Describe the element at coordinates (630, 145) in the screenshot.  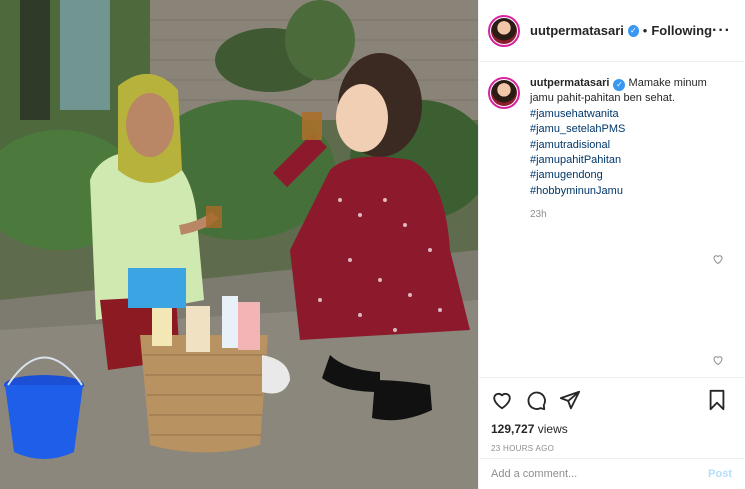
I see `hashtag-link: #jamutradisional` at that location.